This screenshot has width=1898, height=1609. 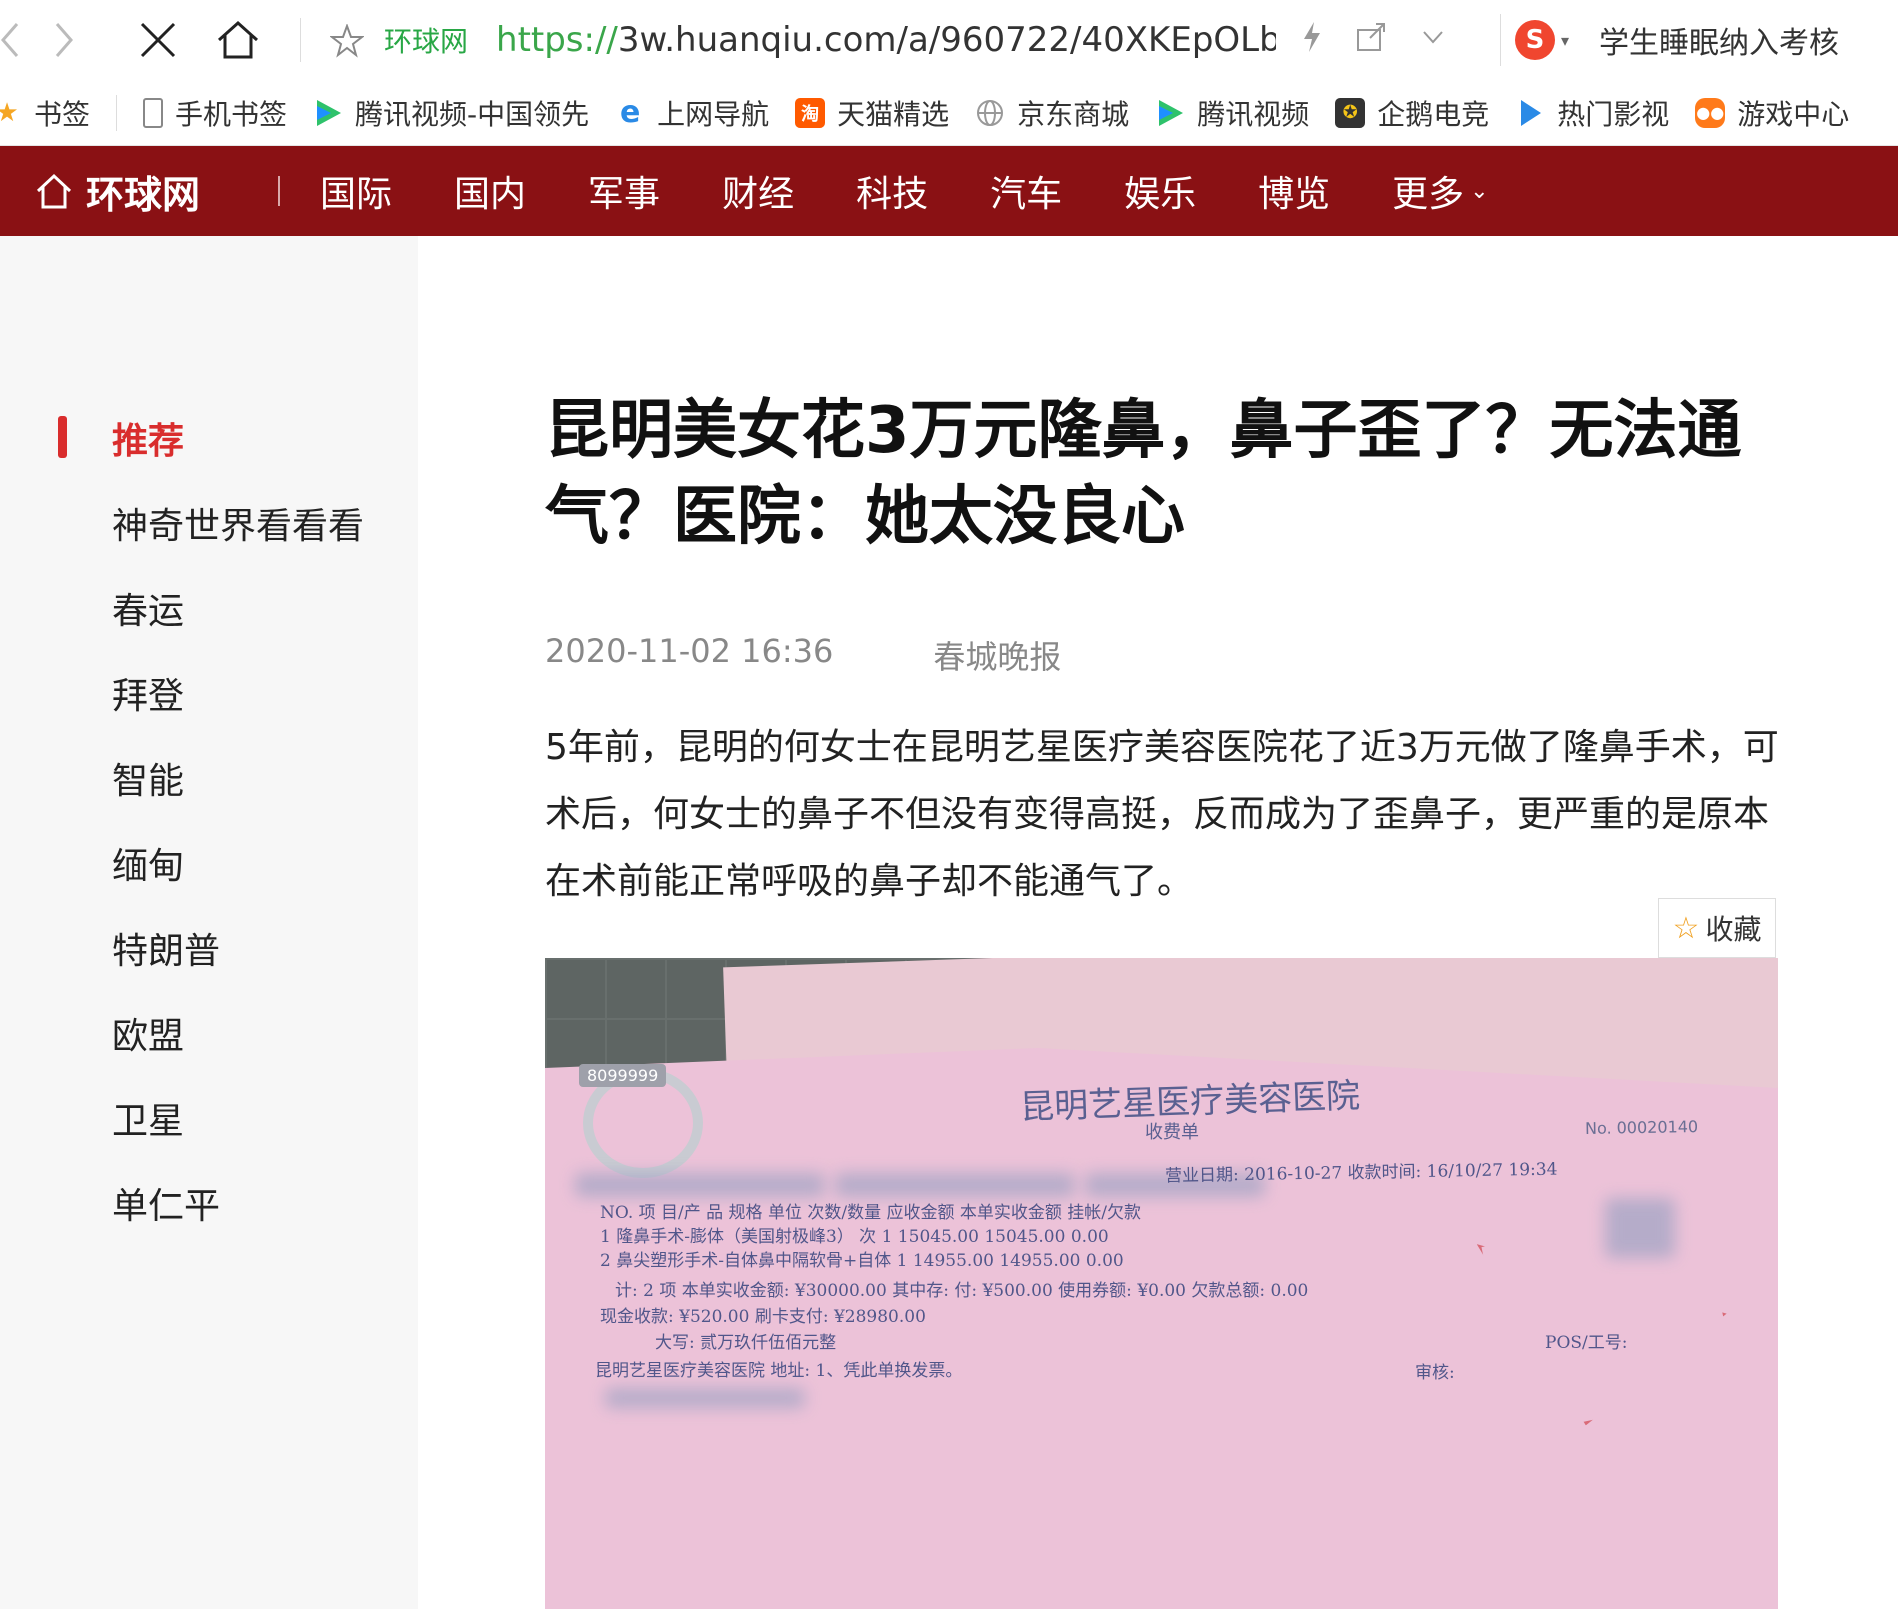 What do you see at coordinates (1026, 191) in the screenshot?
I see `nav-item-auto: 汽车` at bounding box center [1026, 191].